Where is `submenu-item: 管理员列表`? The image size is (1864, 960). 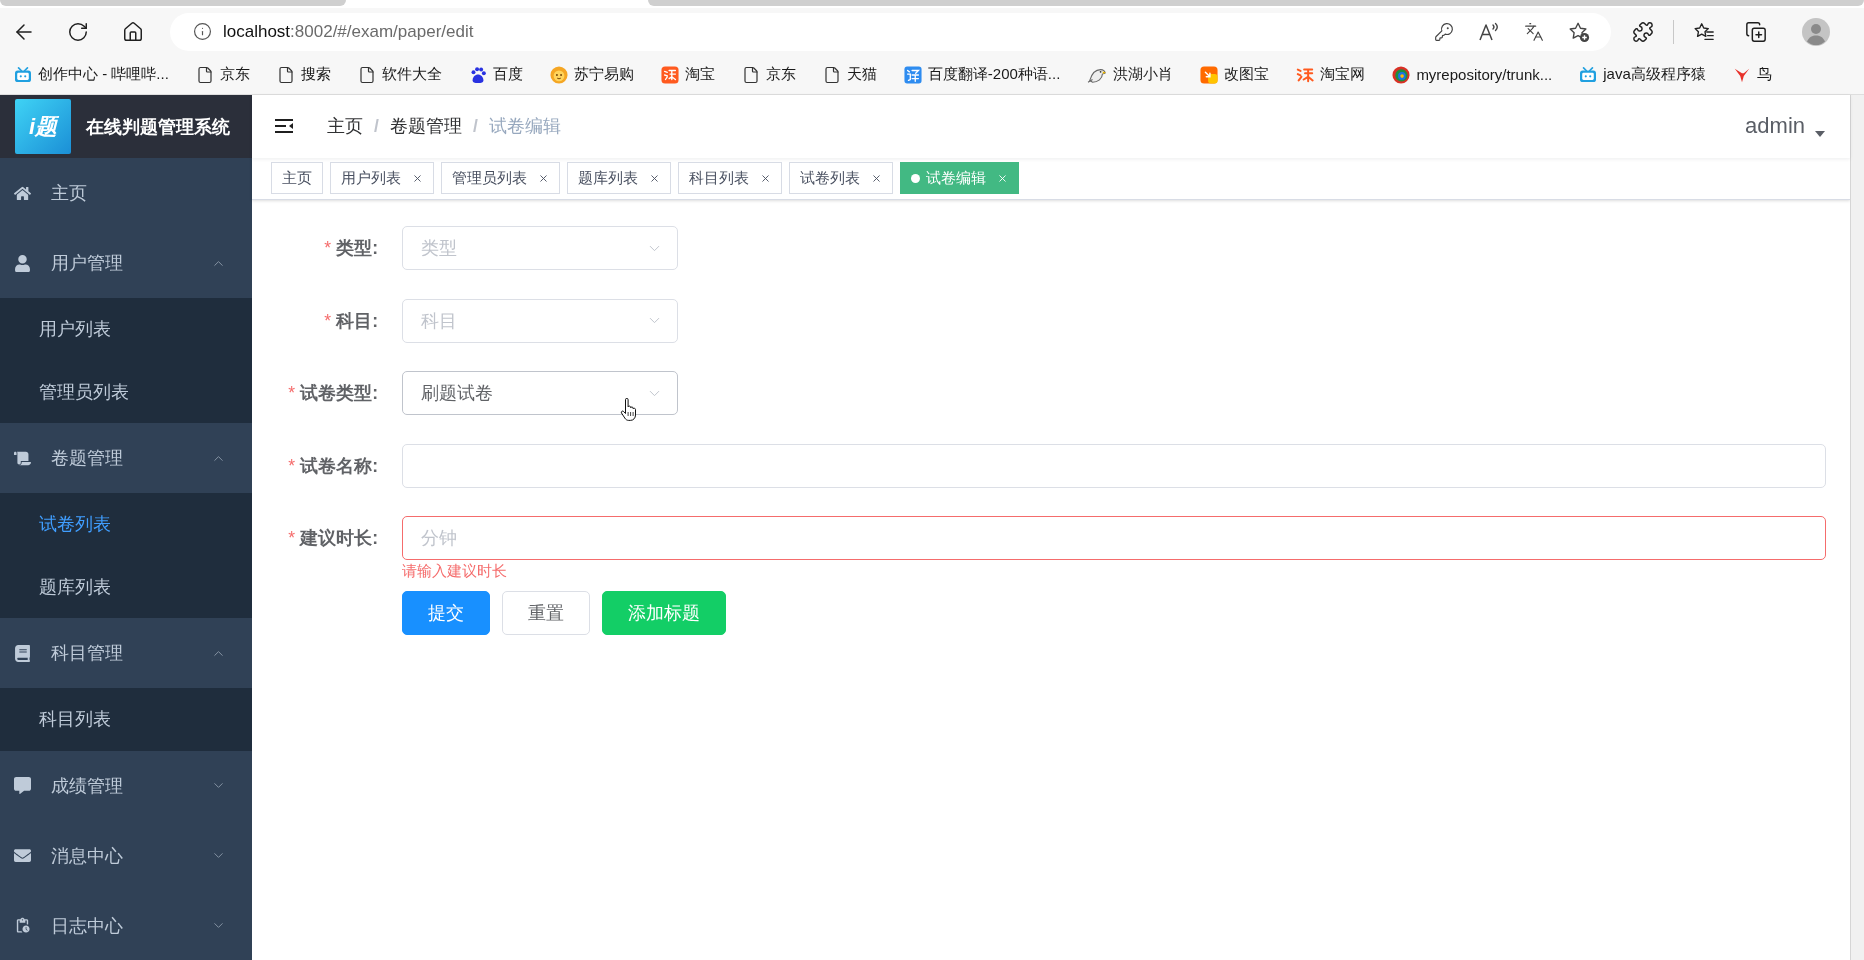
submenu-item: 管理员列表 is located at coordinates (126, 391).